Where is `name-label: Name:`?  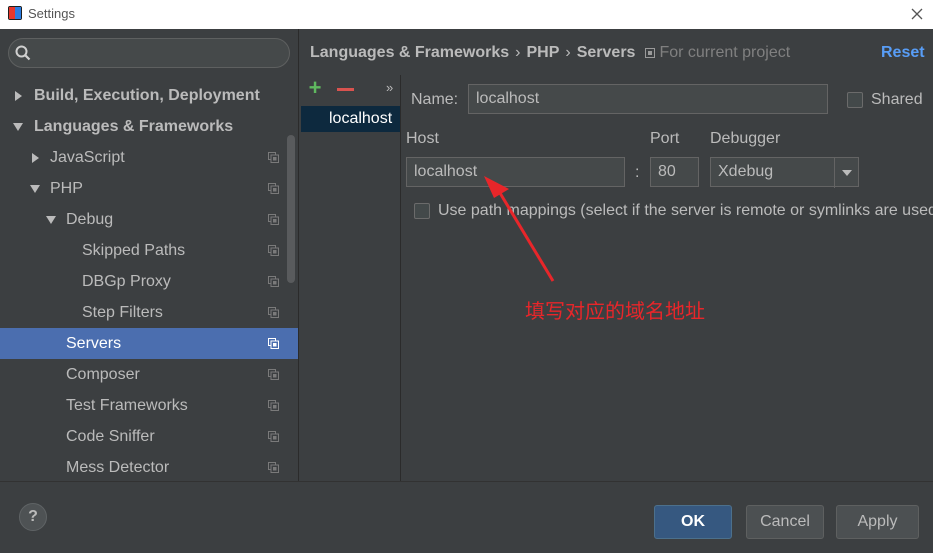 name-label: Name: is located at coordinates (435, 99).